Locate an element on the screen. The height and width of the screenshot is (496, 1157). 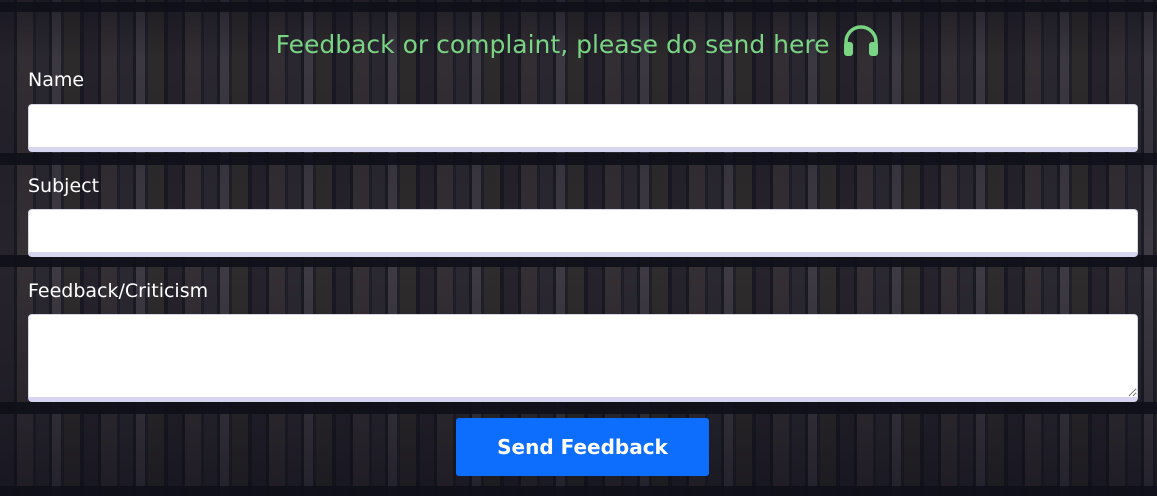
subject-input is located at coordinates (583, 233).